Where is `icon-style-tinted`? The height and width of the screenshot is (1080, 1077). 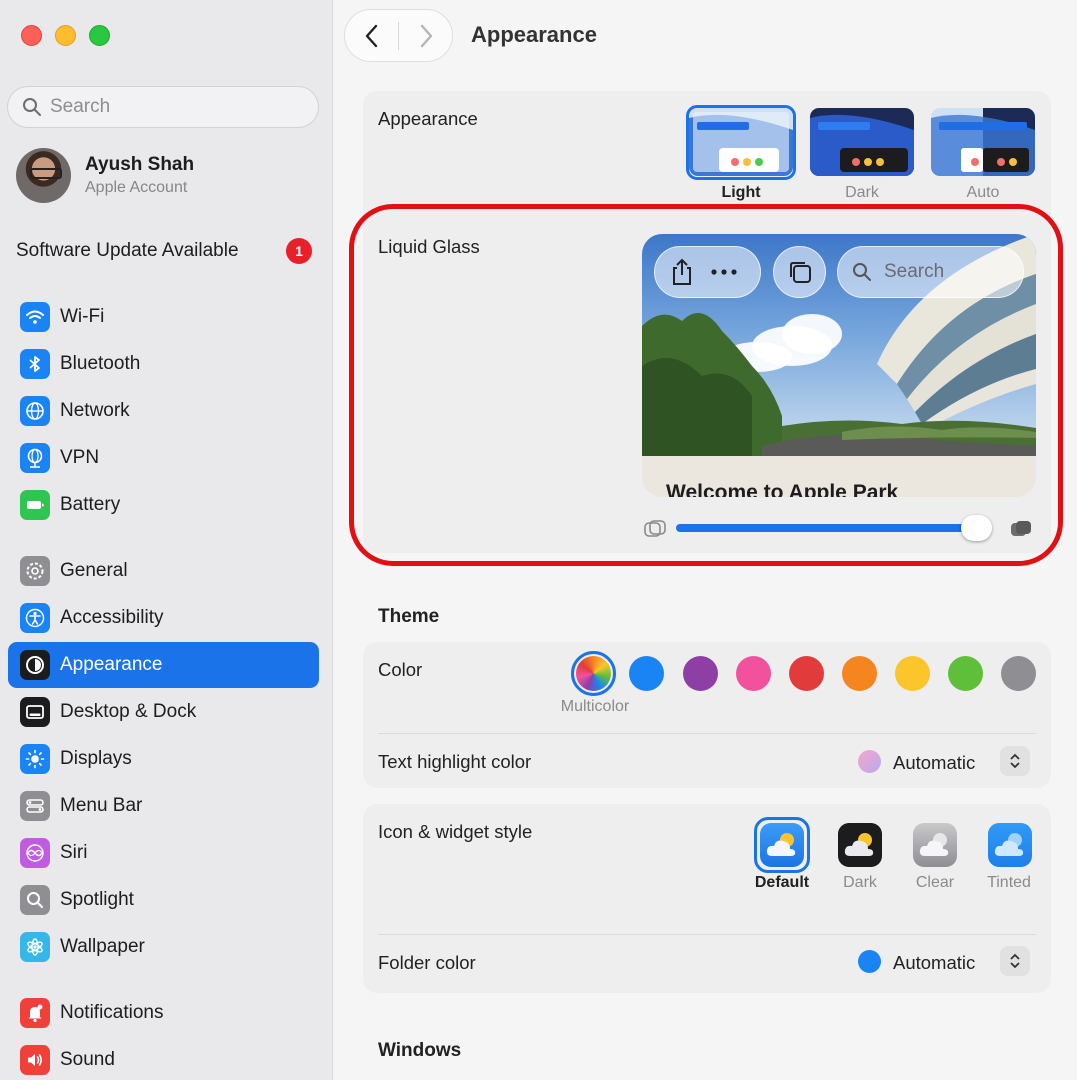 icon-style-tinted is located at coordinates (1010, 845).